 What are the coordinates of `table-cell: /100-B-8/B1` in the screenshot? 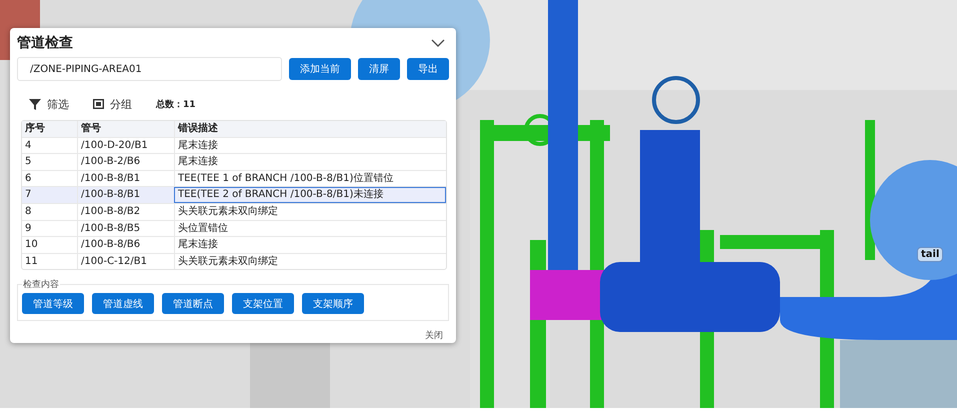 It's located at (125, 195).